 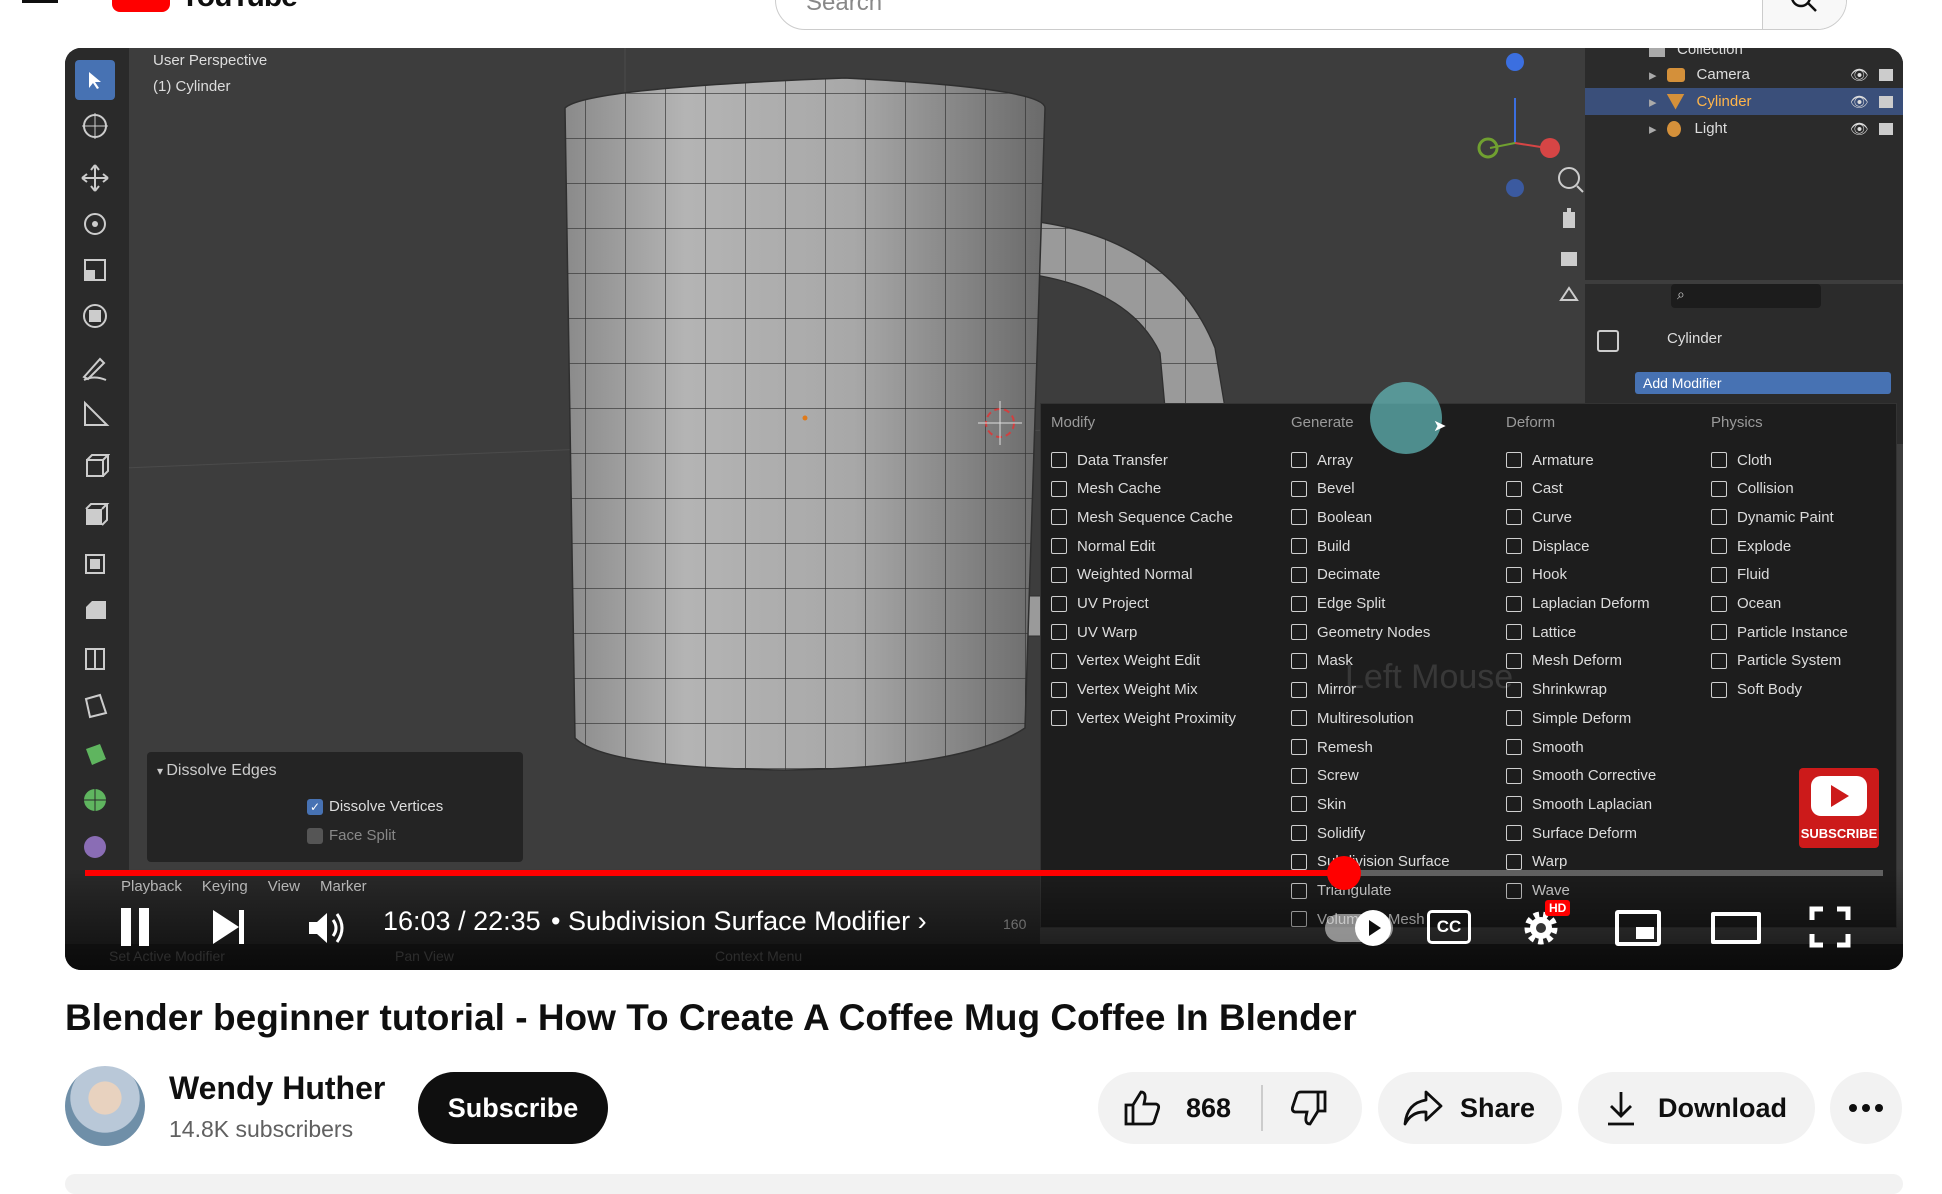 What do you see at coordinates (1541, 632) in the screenshot?
I see `modifier-menu-item: Lattice` at bounding box center [1541, 632].